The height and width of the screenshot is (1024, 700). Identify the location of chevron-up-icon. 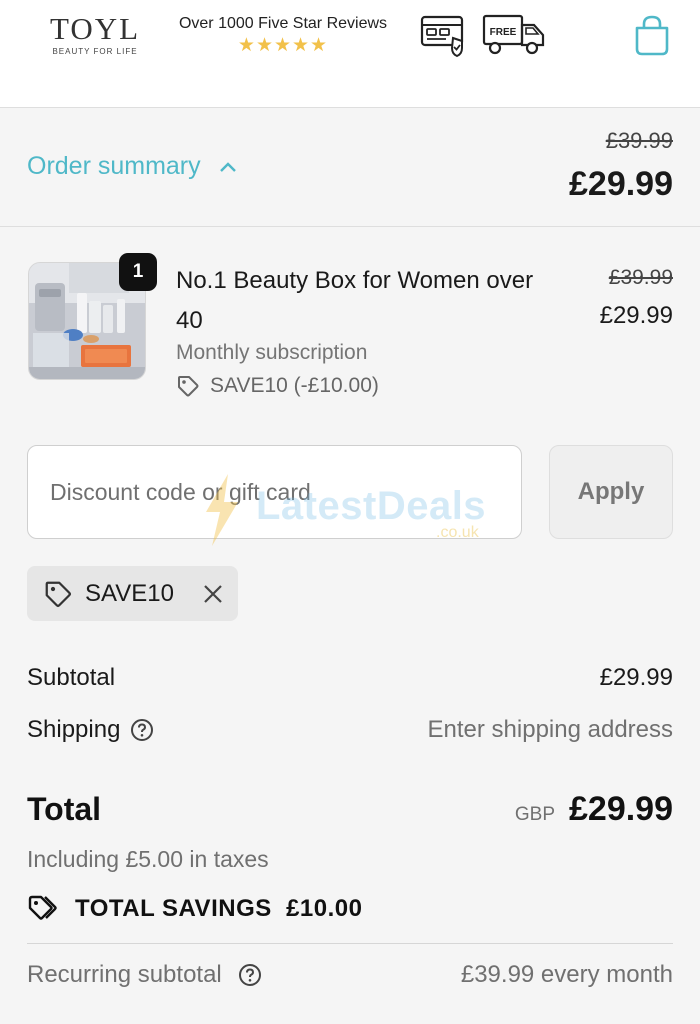
(227, 166).